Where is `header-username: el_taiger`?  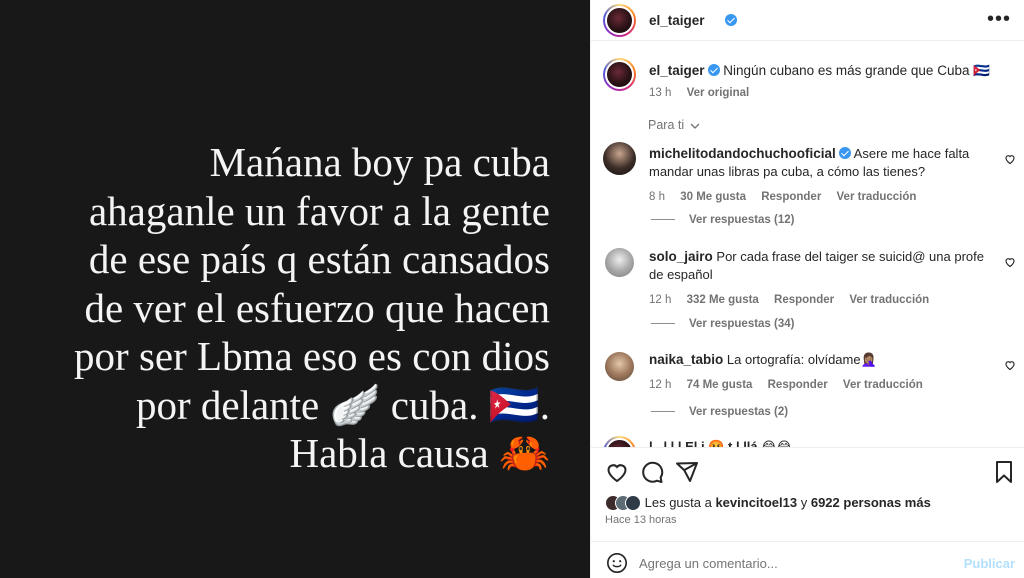 header-username: el_taiger is located at coordinates (677, 20).